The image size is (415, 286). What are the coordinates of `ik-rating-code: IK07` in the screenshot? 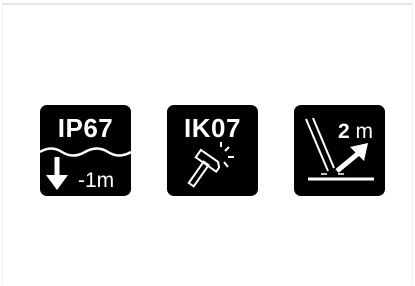 It's located at (212, 128).